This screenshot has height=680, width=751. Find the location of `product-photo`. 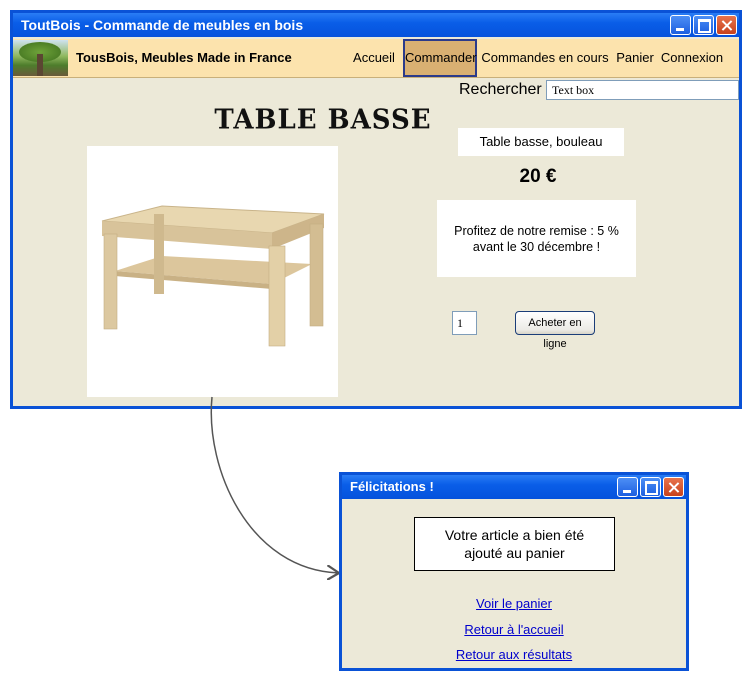

product-photo is located at coordinates (212, 271).